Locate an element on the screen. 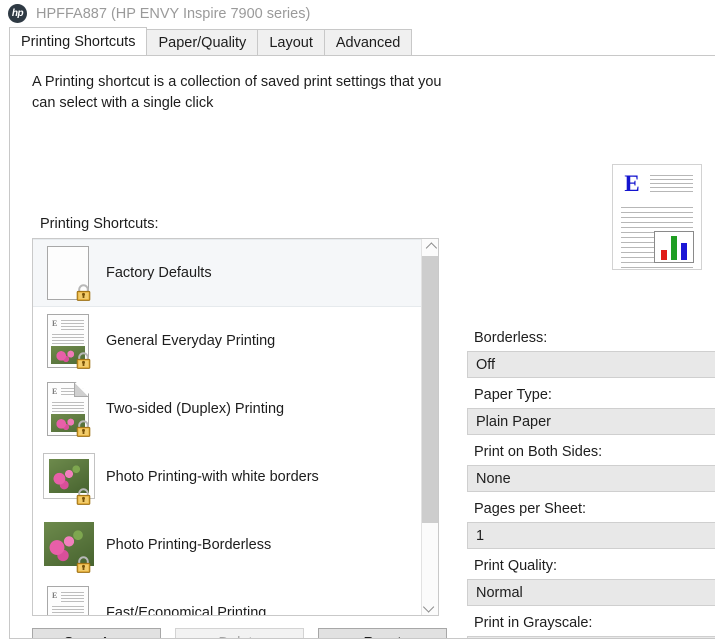 The height and width of the screenshot is (639, 715). setting-label-print-on-both-sides: Print on Both Sides: is located at coordinates (538, 452).